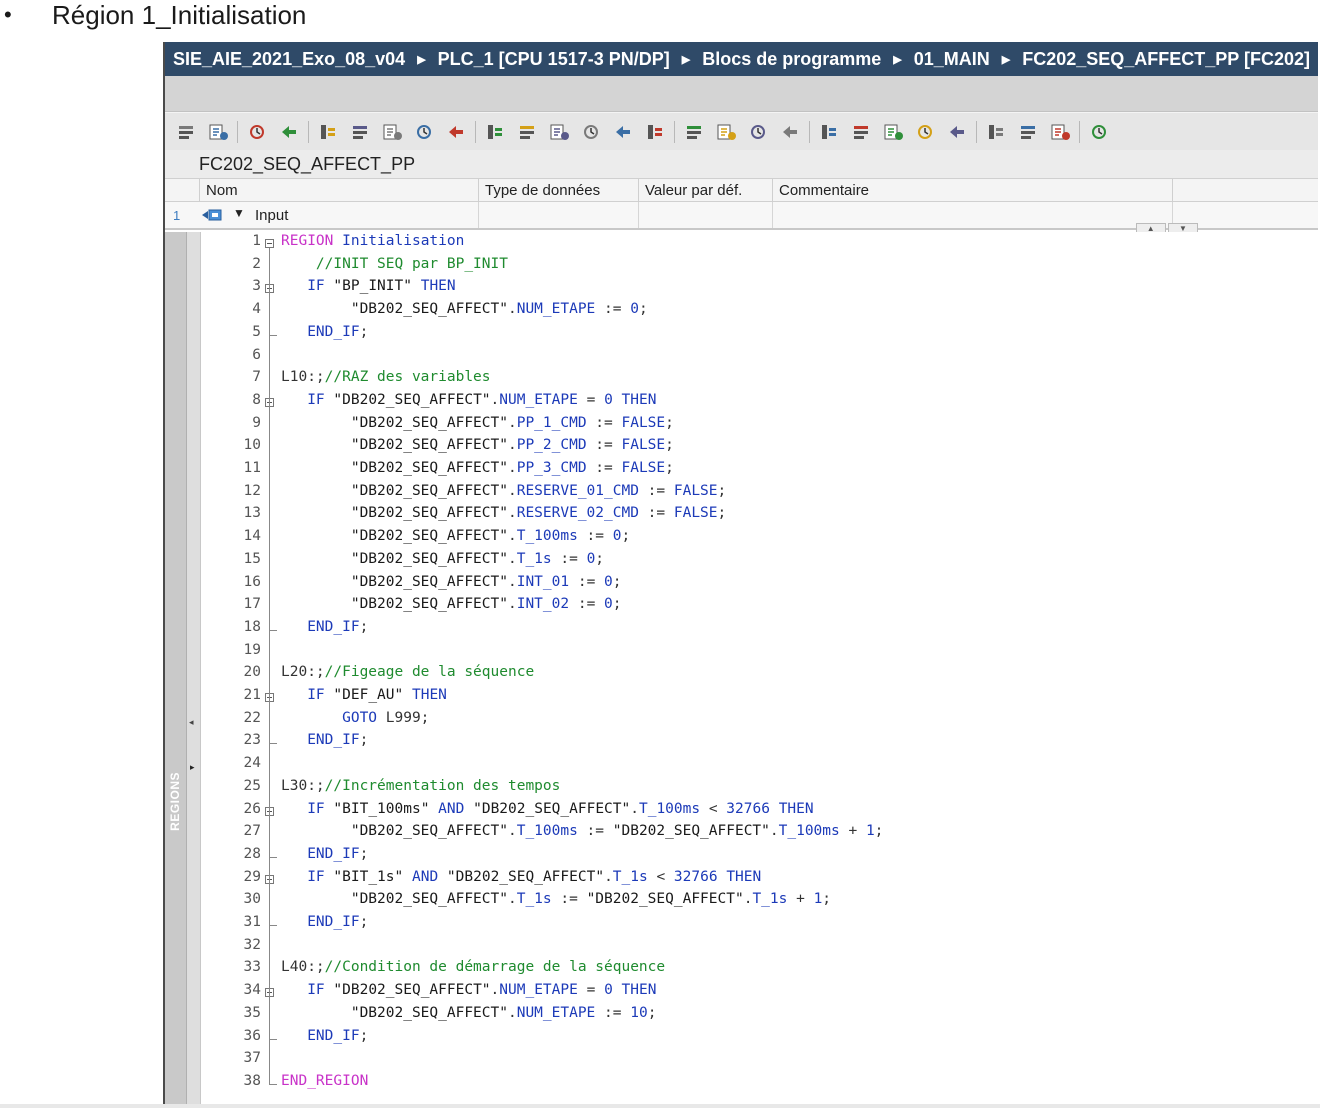 This screenshot has height=1108, width=1320. I want to click on watch-icon, so click(559, 132).